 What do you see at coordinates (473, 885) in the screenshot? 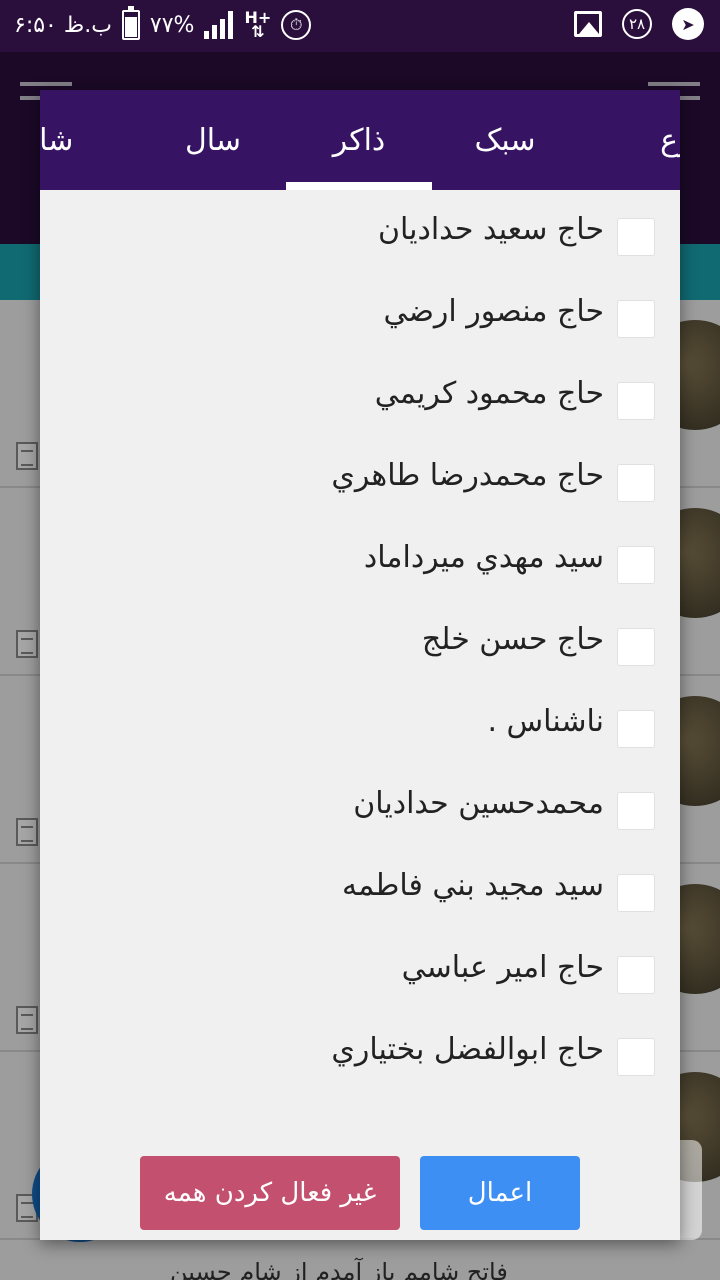
I see `item-label: سيد مجيد بني فاطمه` at bounding box center [473, 885].